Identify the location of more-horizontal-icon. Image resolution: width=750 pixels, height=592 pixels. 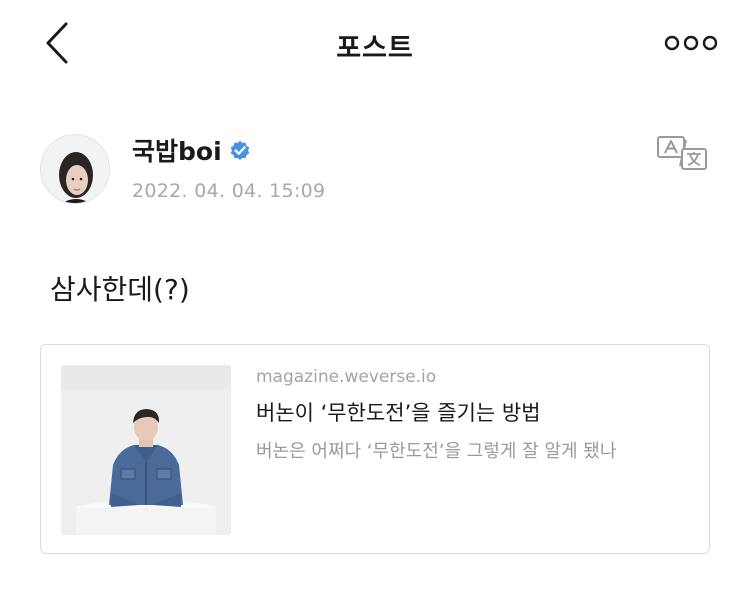
(691, 43).